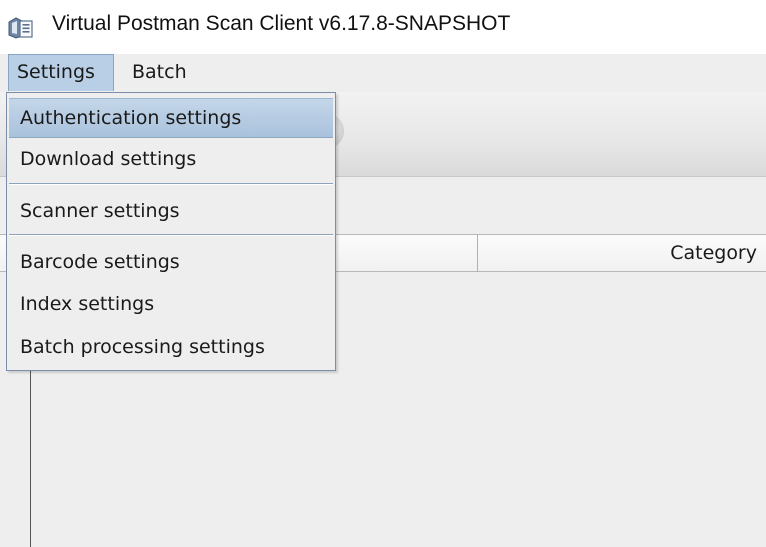 Image resolution: width=766 pixels, height=547 pixels. I want to click on column-header-category: Category, so click(618, 253).